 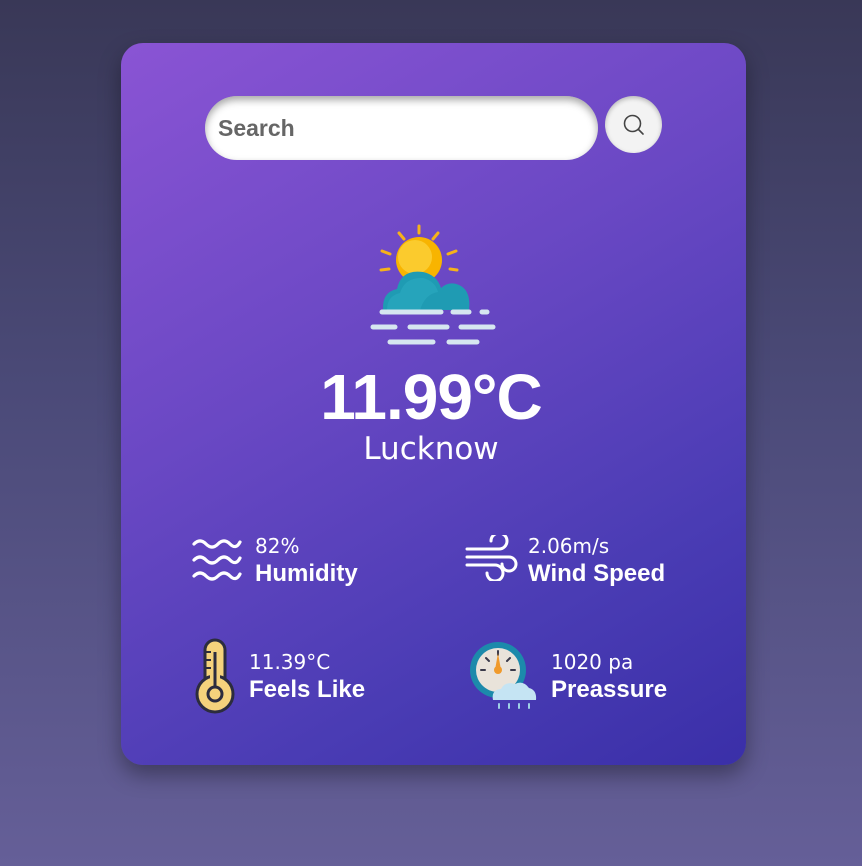 I want to click on thermometer-icon, so click(x=215, y=676).